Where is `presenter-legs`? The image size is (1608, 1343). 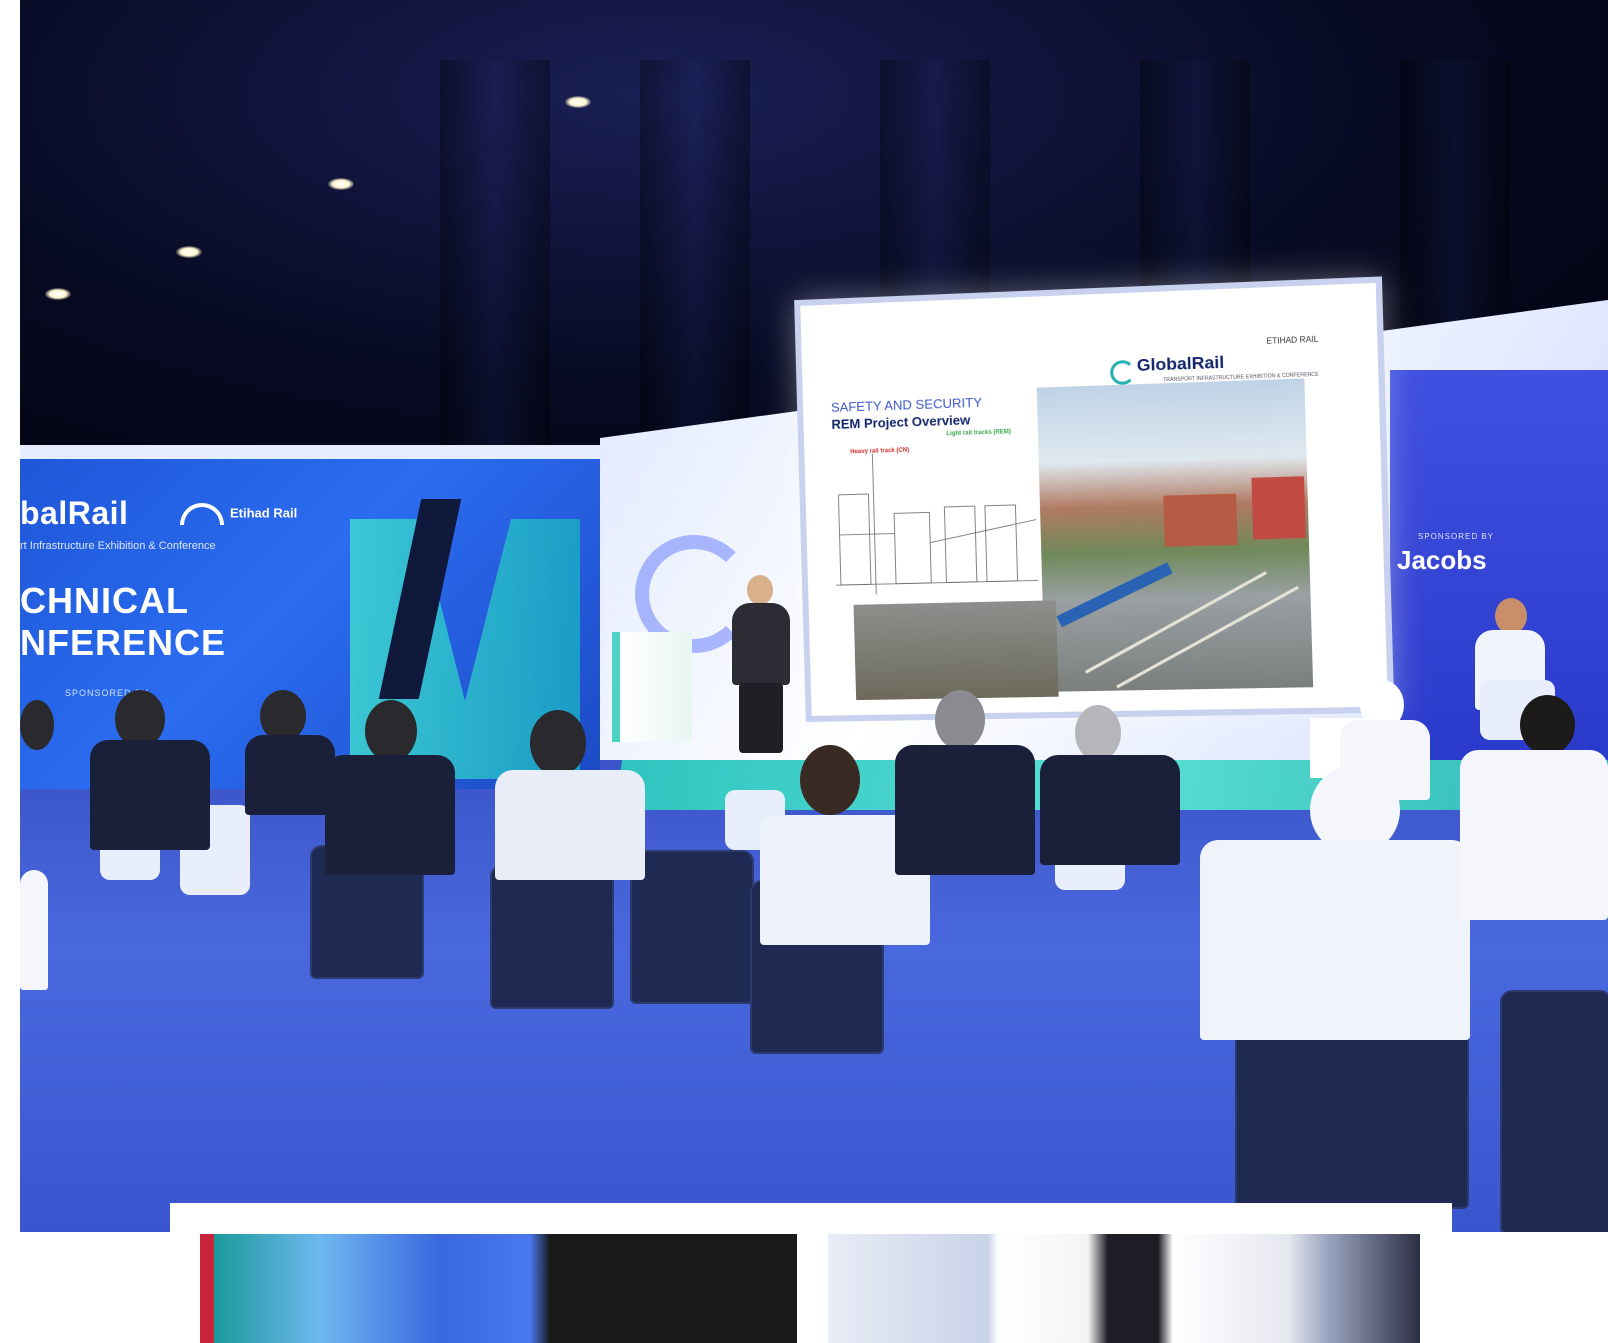 presenter-legs is located at coordinates (761, 718).